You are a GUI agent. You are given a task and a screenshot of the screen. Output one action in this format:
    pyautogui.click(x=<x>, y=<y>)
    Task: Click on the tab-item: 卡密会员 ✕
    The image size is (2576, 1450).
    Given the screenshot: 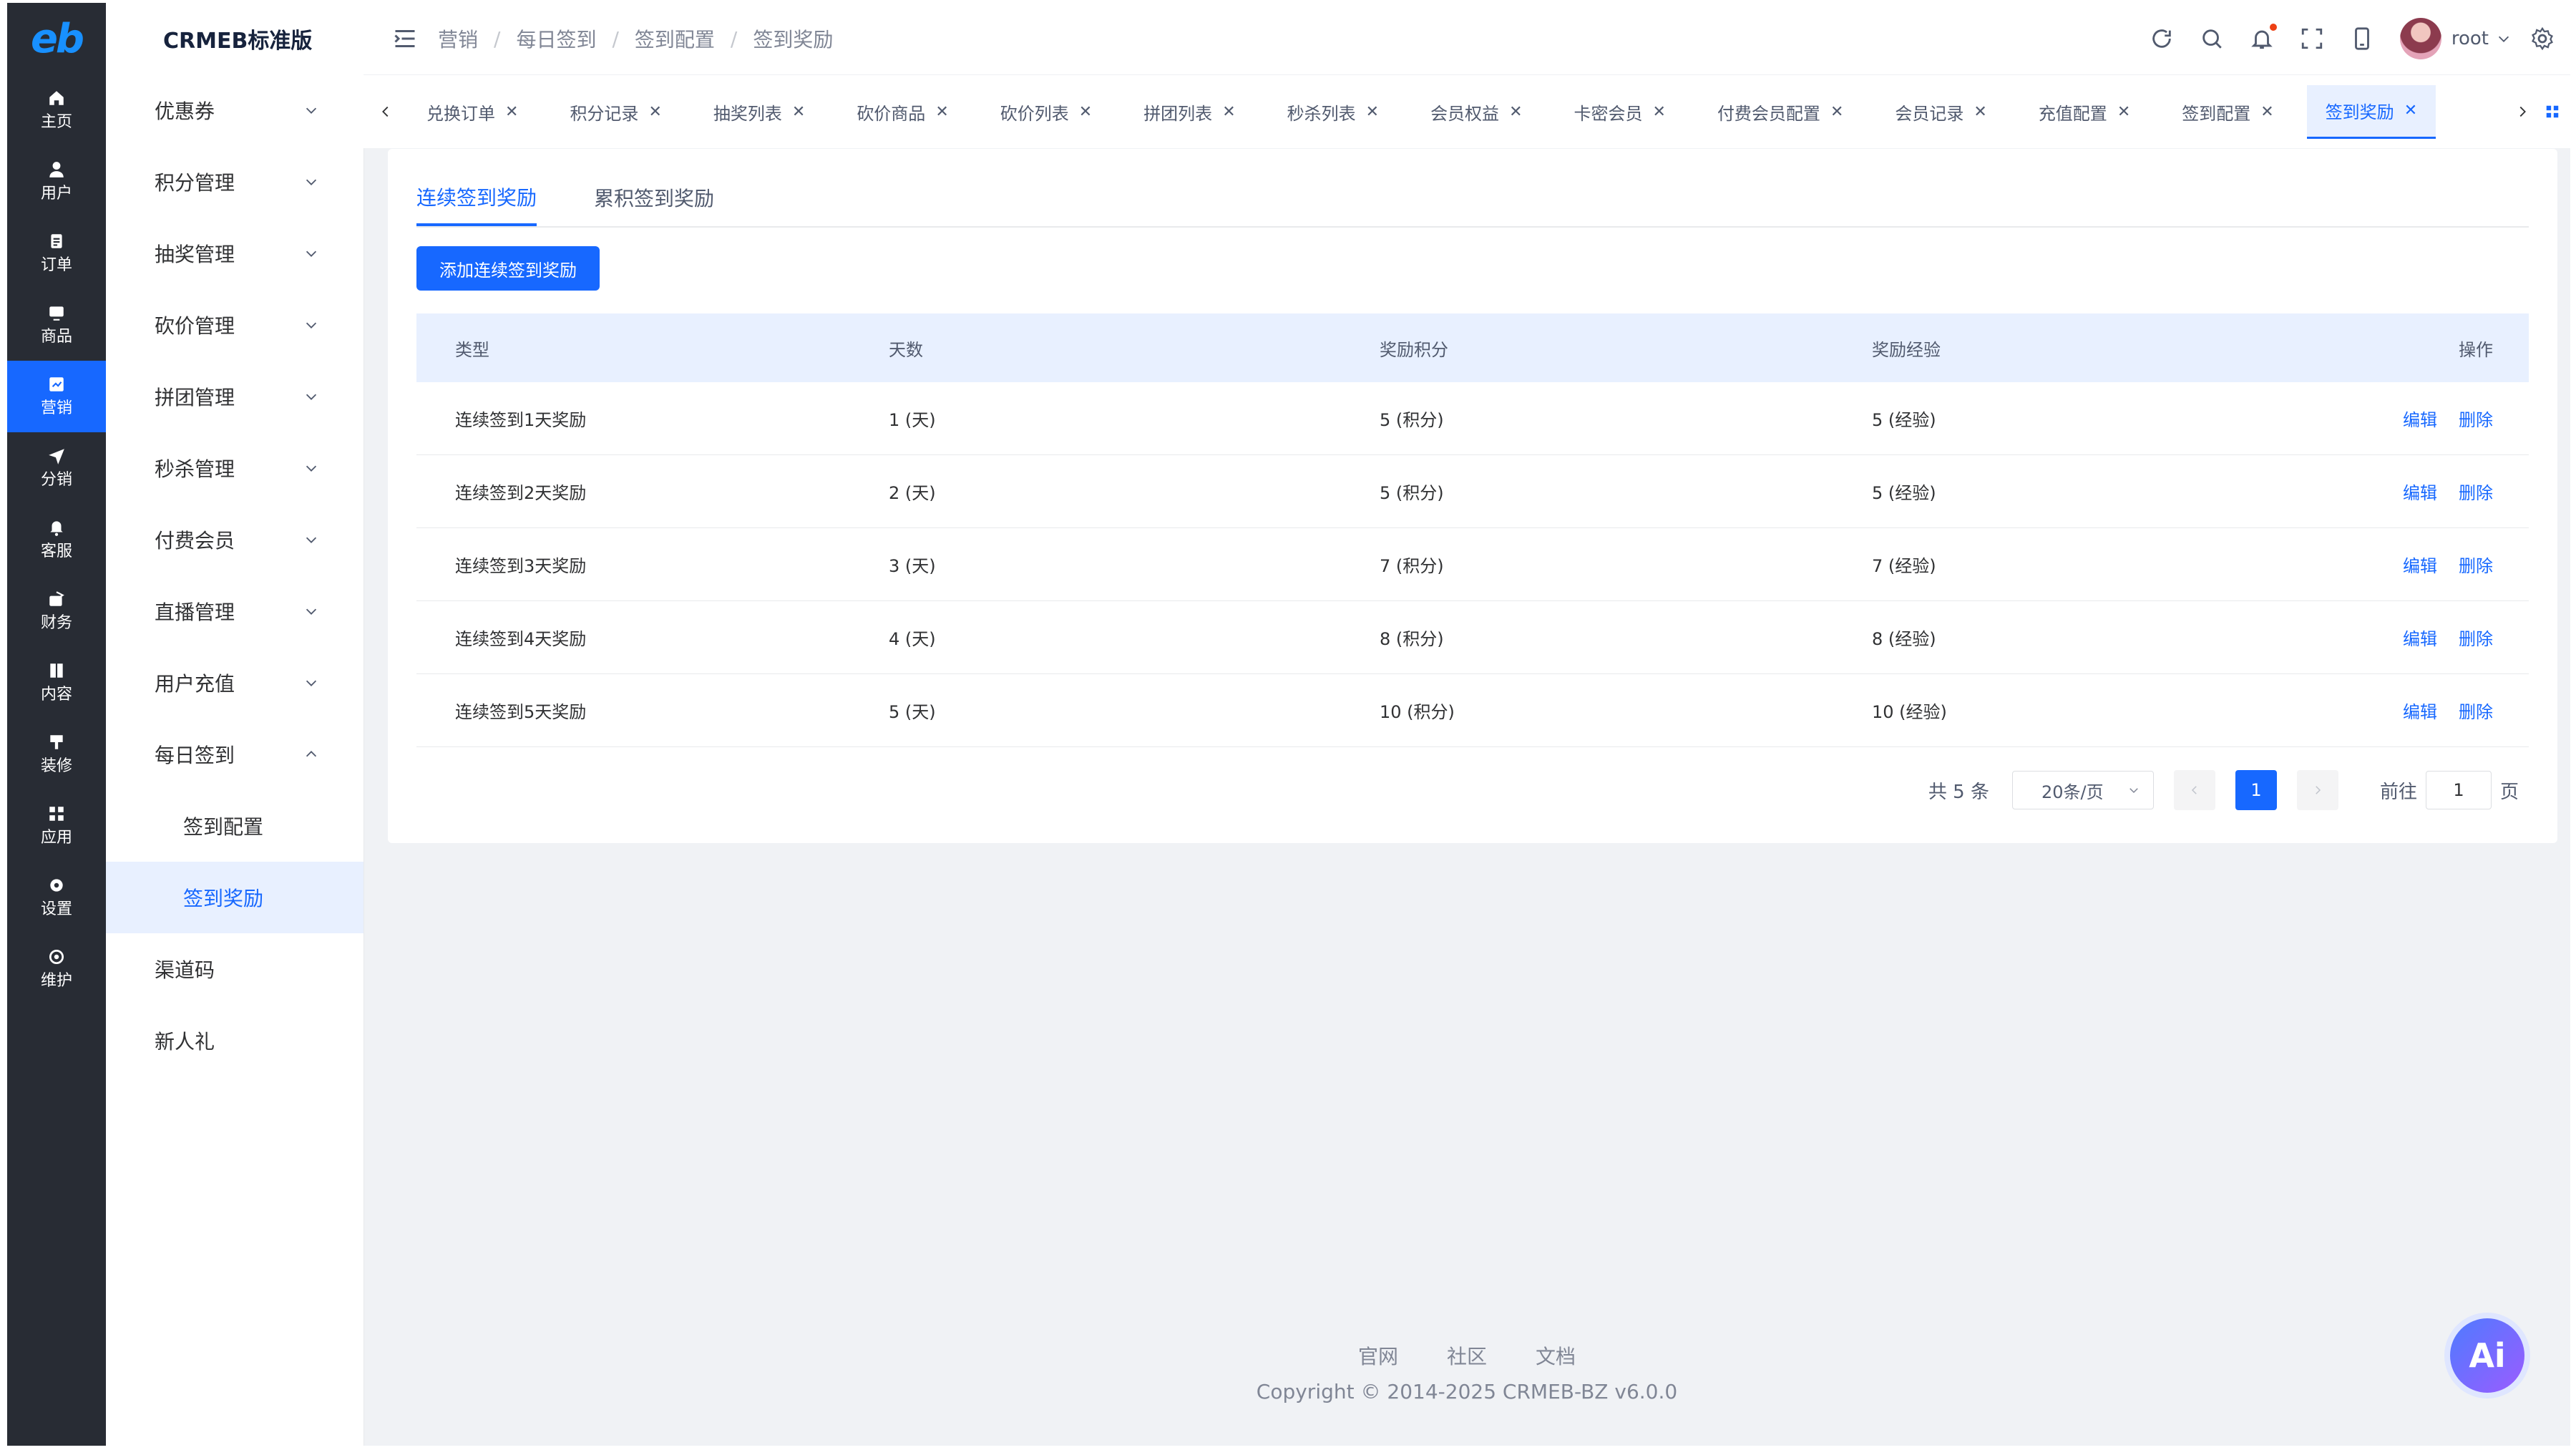 What is the action you would take?
    pyautogui.click(x=1620, y=111)
    